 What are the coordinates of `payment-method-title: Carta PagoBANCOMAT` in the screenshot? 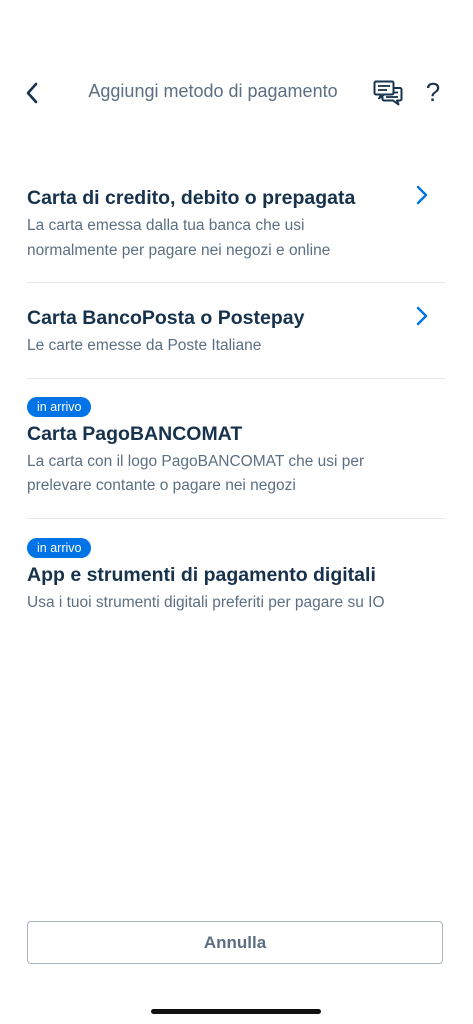 It's located at (135, 433).